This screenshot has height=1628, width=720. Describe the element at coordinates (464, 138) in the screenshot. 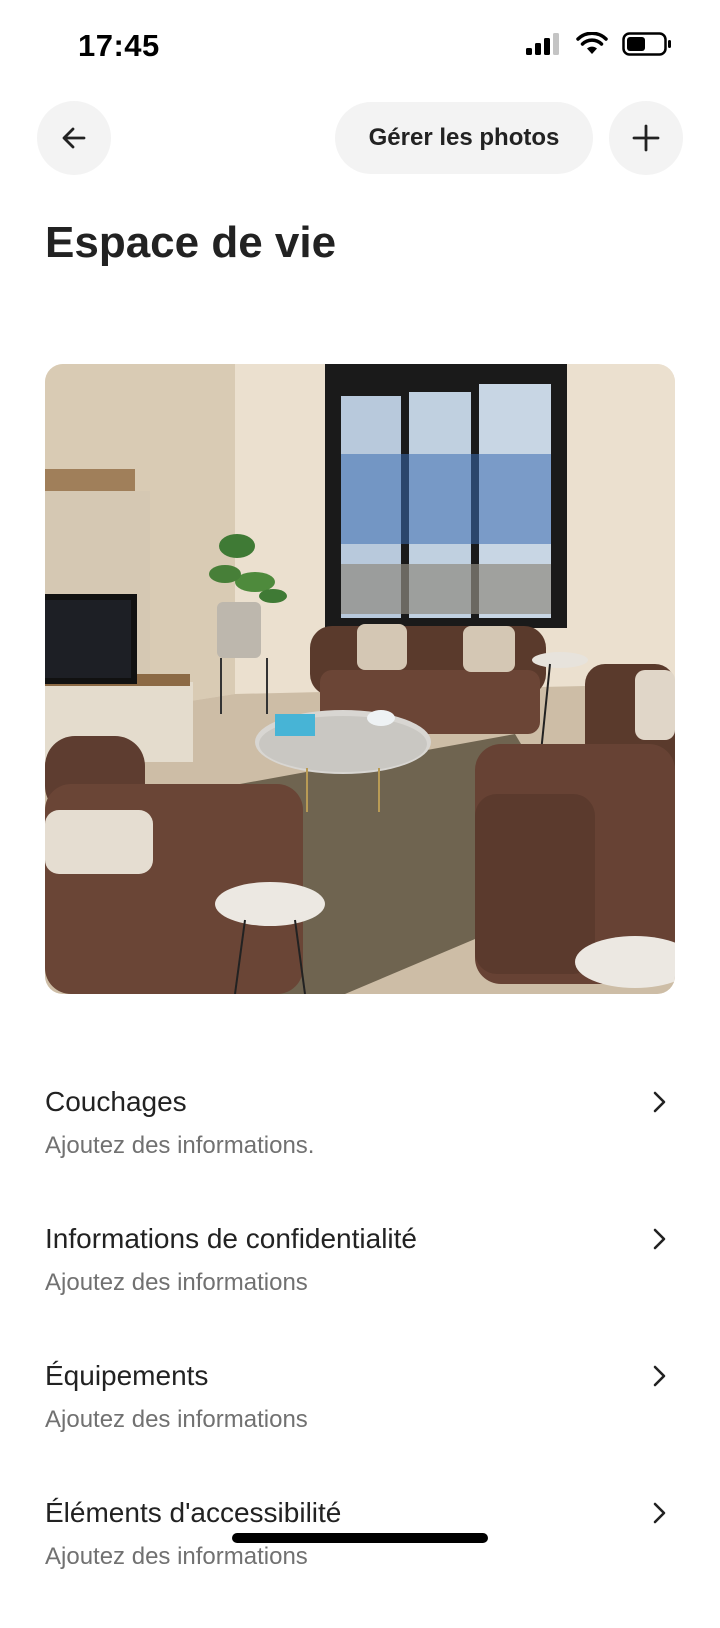

I see `manage-photos-button: Gérer les photos` at that location.